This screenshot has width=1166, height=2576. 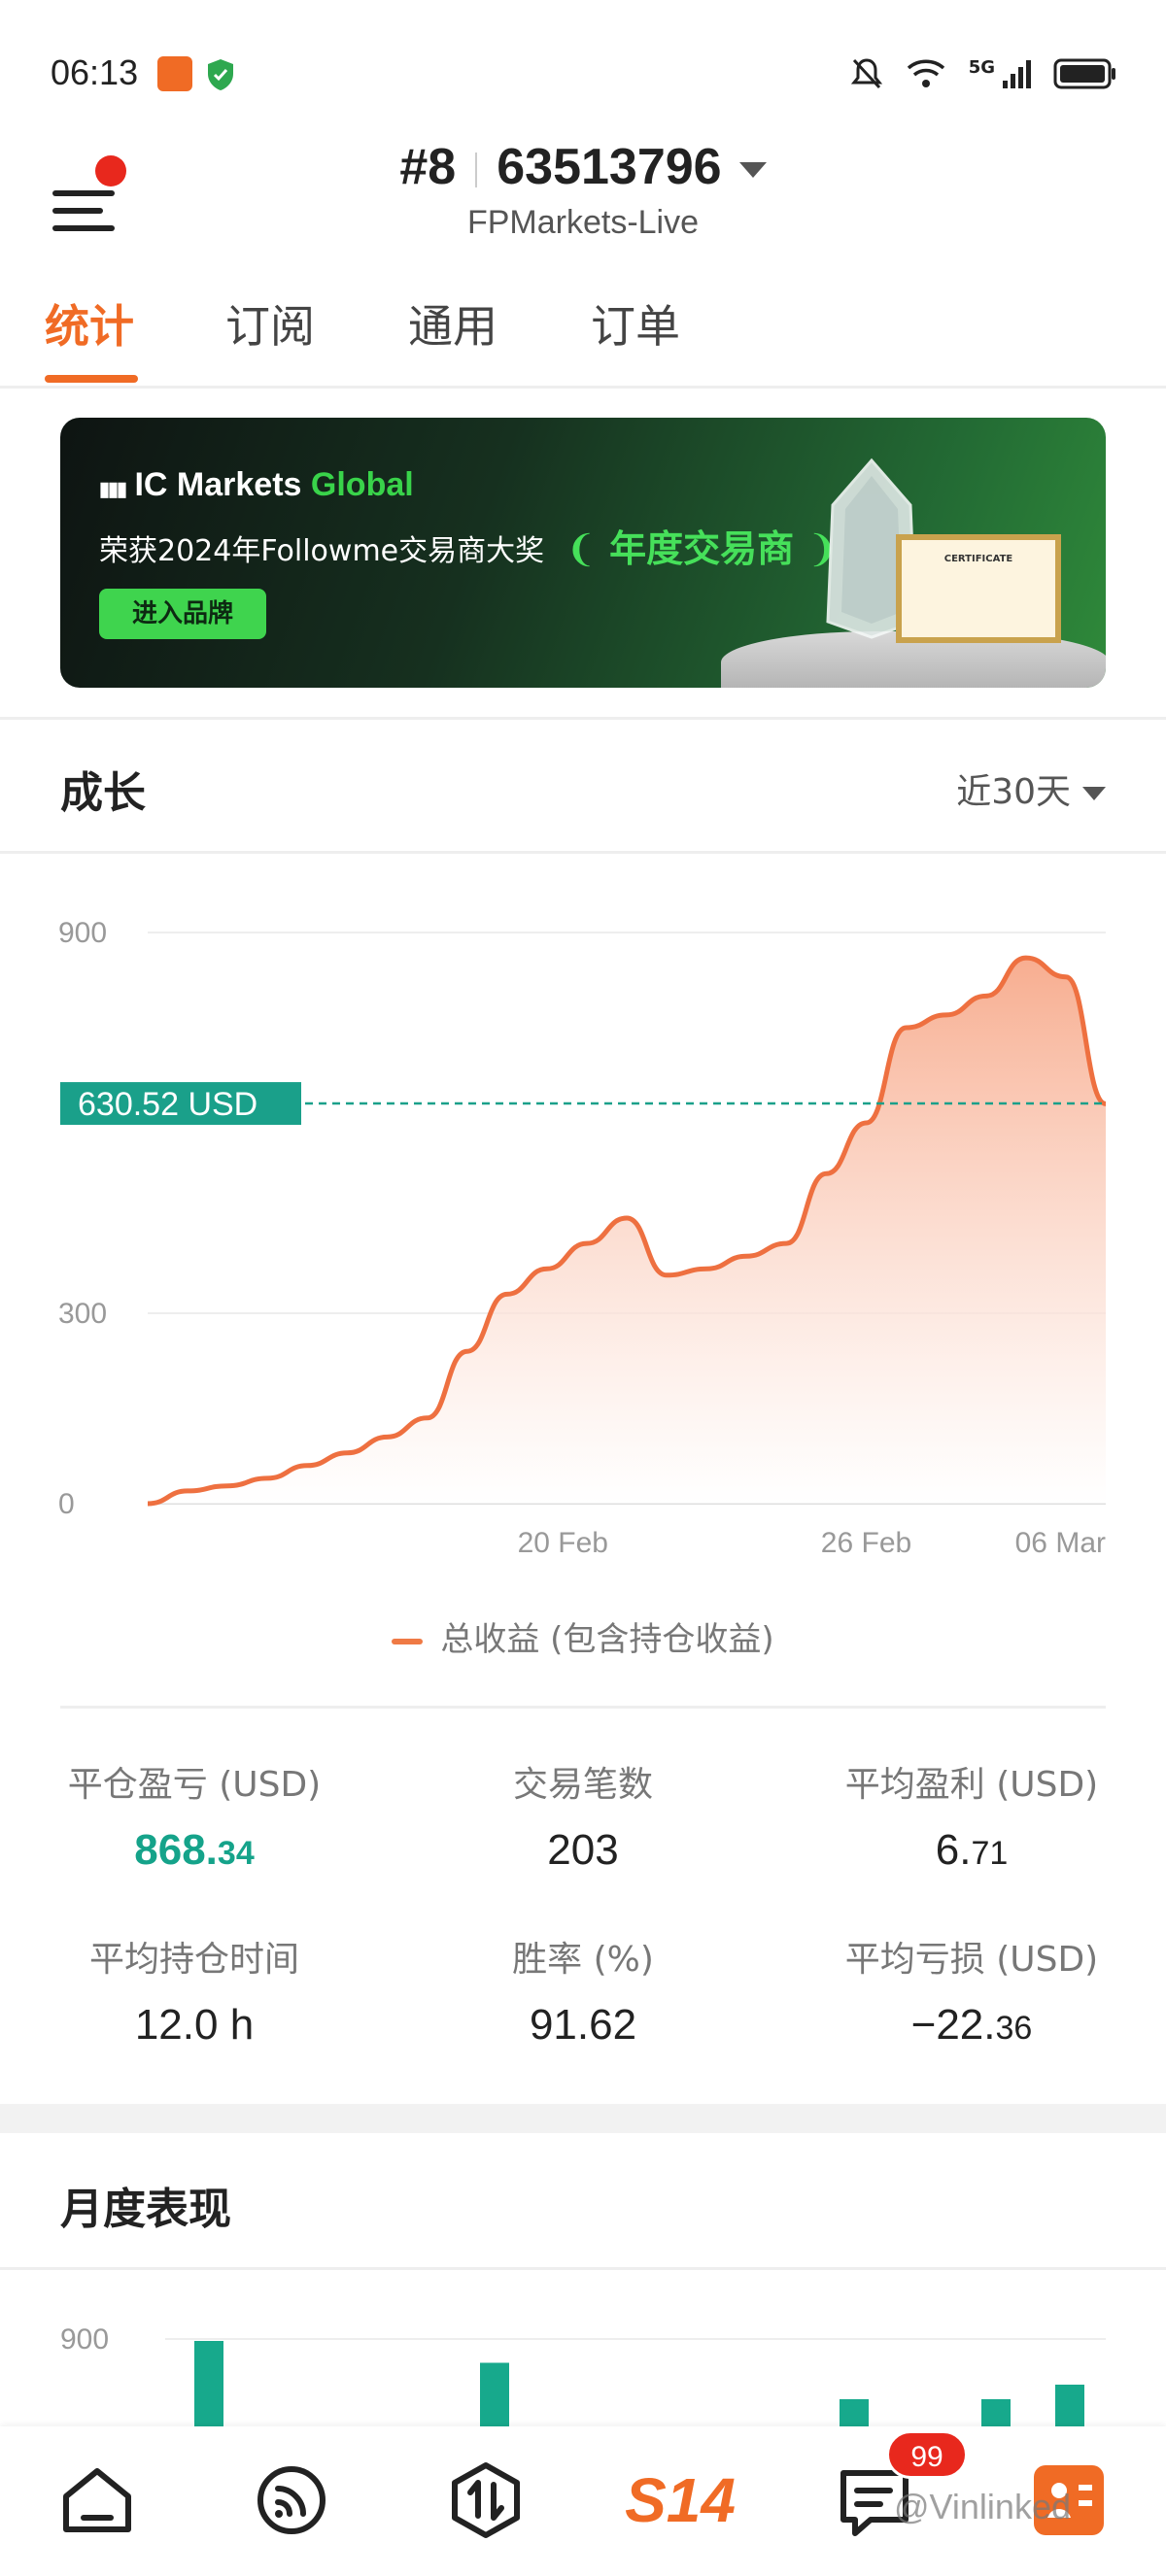 I want to click on header: #8 63513796 FPMarkets-Live, so click(x=583, y=189).